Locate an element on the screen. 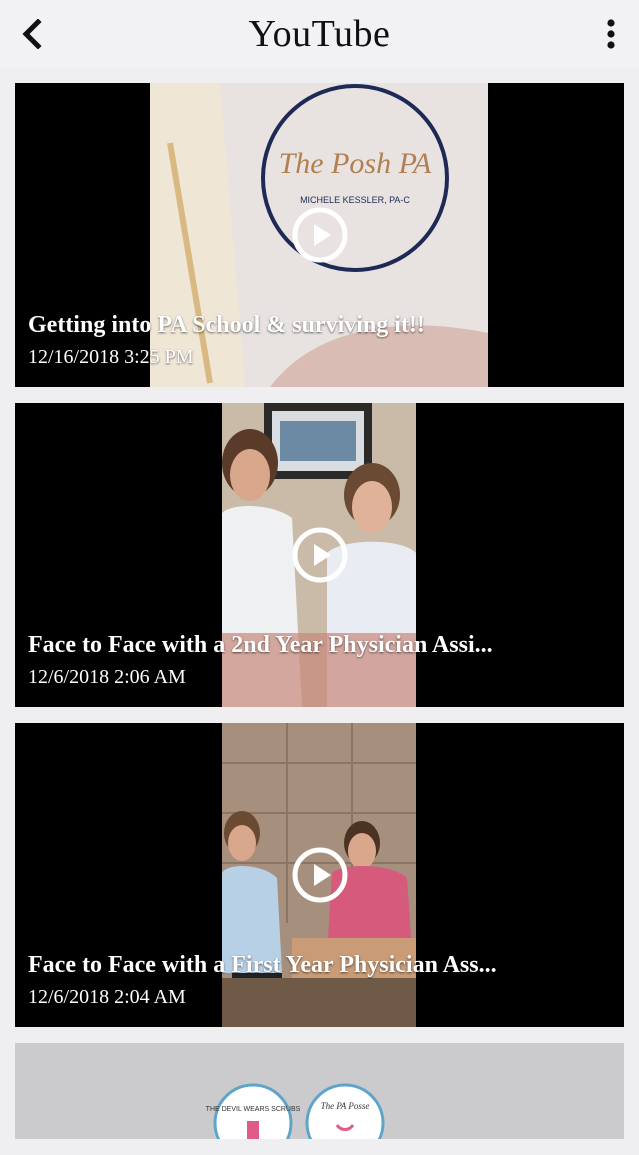 The image size is (639, 1155). app-header: YouTube is located at coordinates (319, 34).